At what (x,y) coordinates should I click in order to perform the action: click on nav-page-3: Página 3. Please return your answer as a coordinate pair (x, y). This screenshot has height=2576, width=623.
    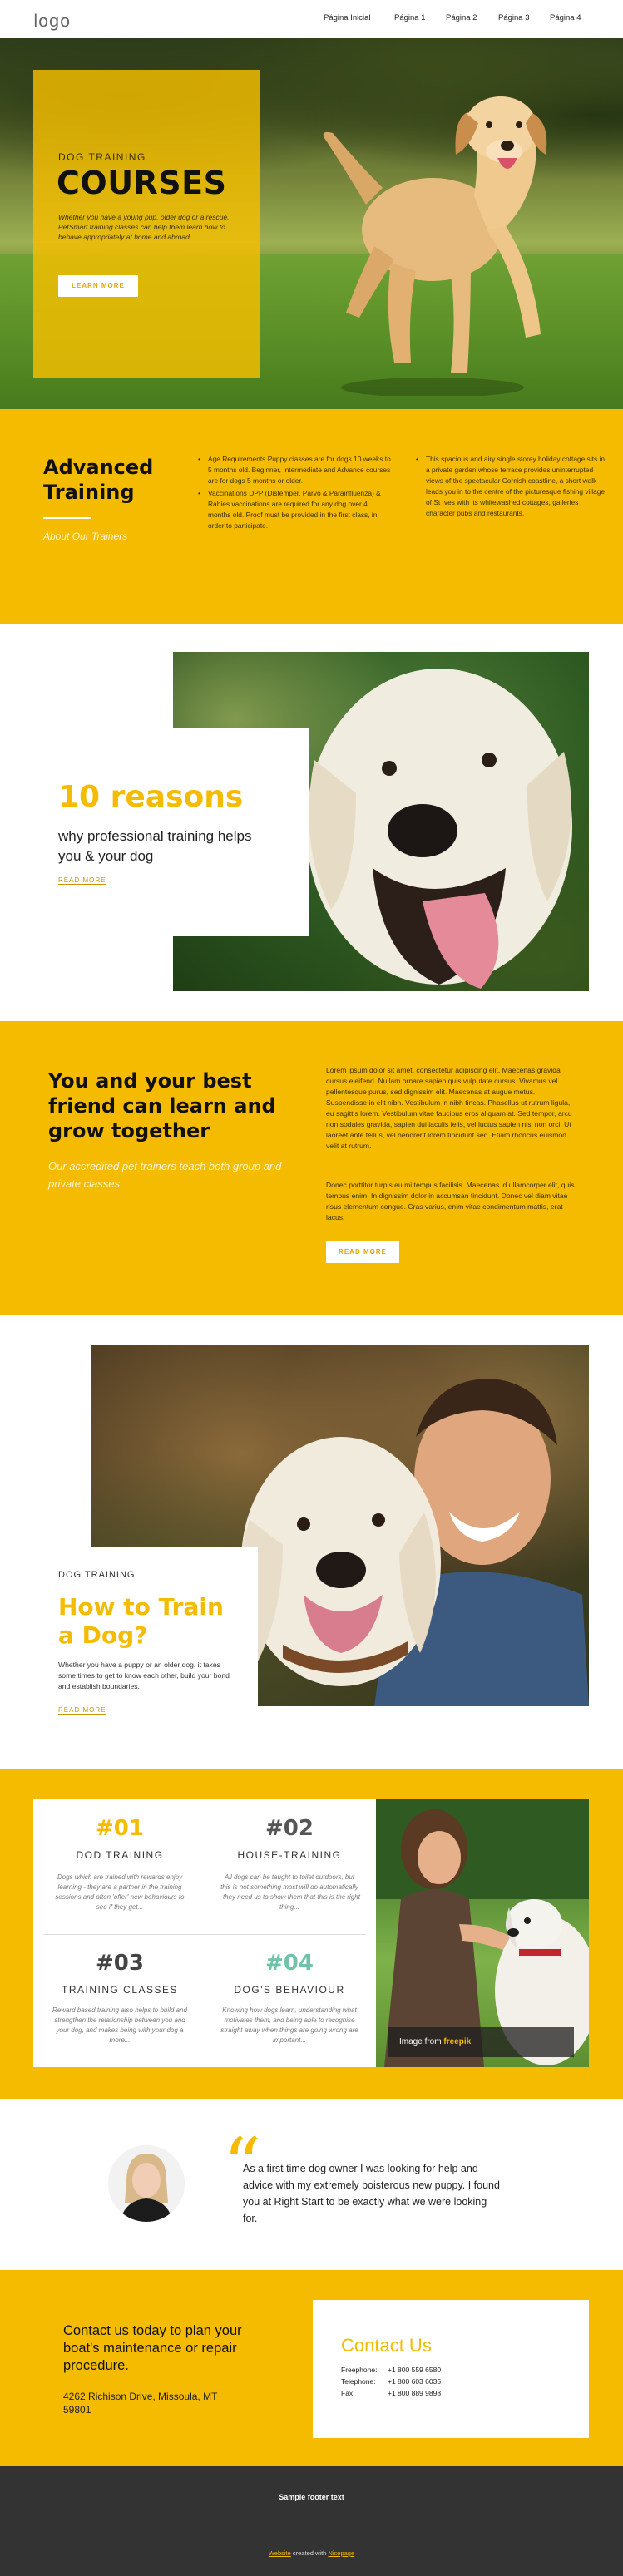
    Looking at the image, I should click on (514, 17).